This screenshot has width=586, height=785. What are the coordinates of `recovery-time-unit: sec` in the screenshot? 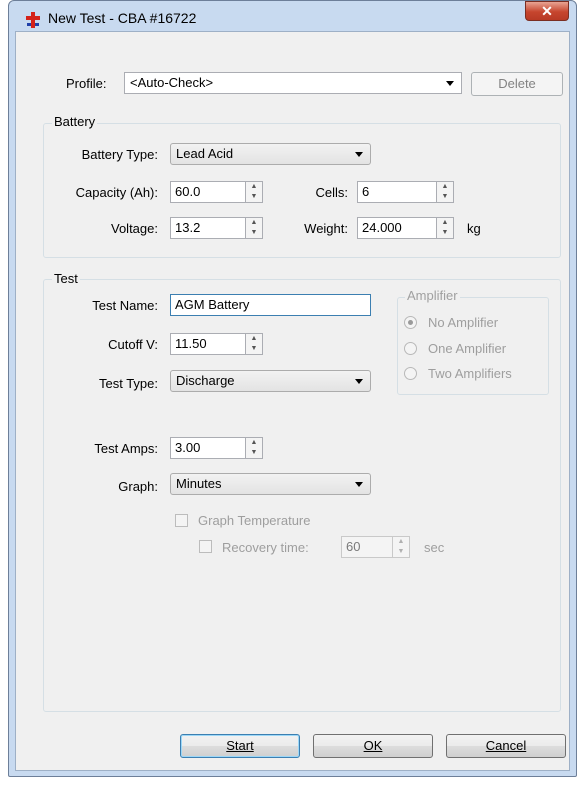 It's located at (434, 547).